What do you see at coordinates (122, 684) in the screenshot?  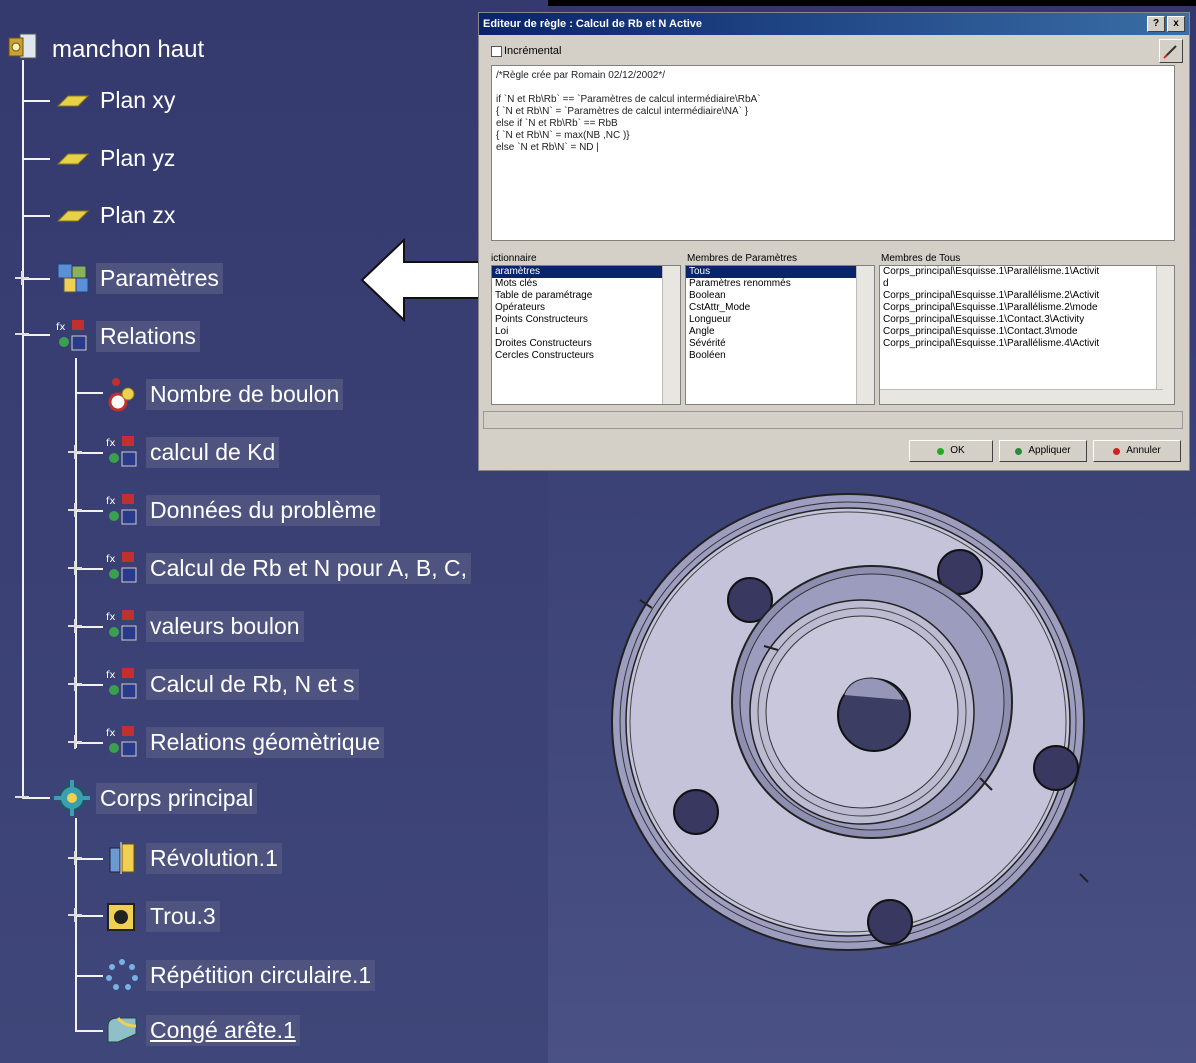 I see `formula-icon: fx` at bounding box center [122, 684].